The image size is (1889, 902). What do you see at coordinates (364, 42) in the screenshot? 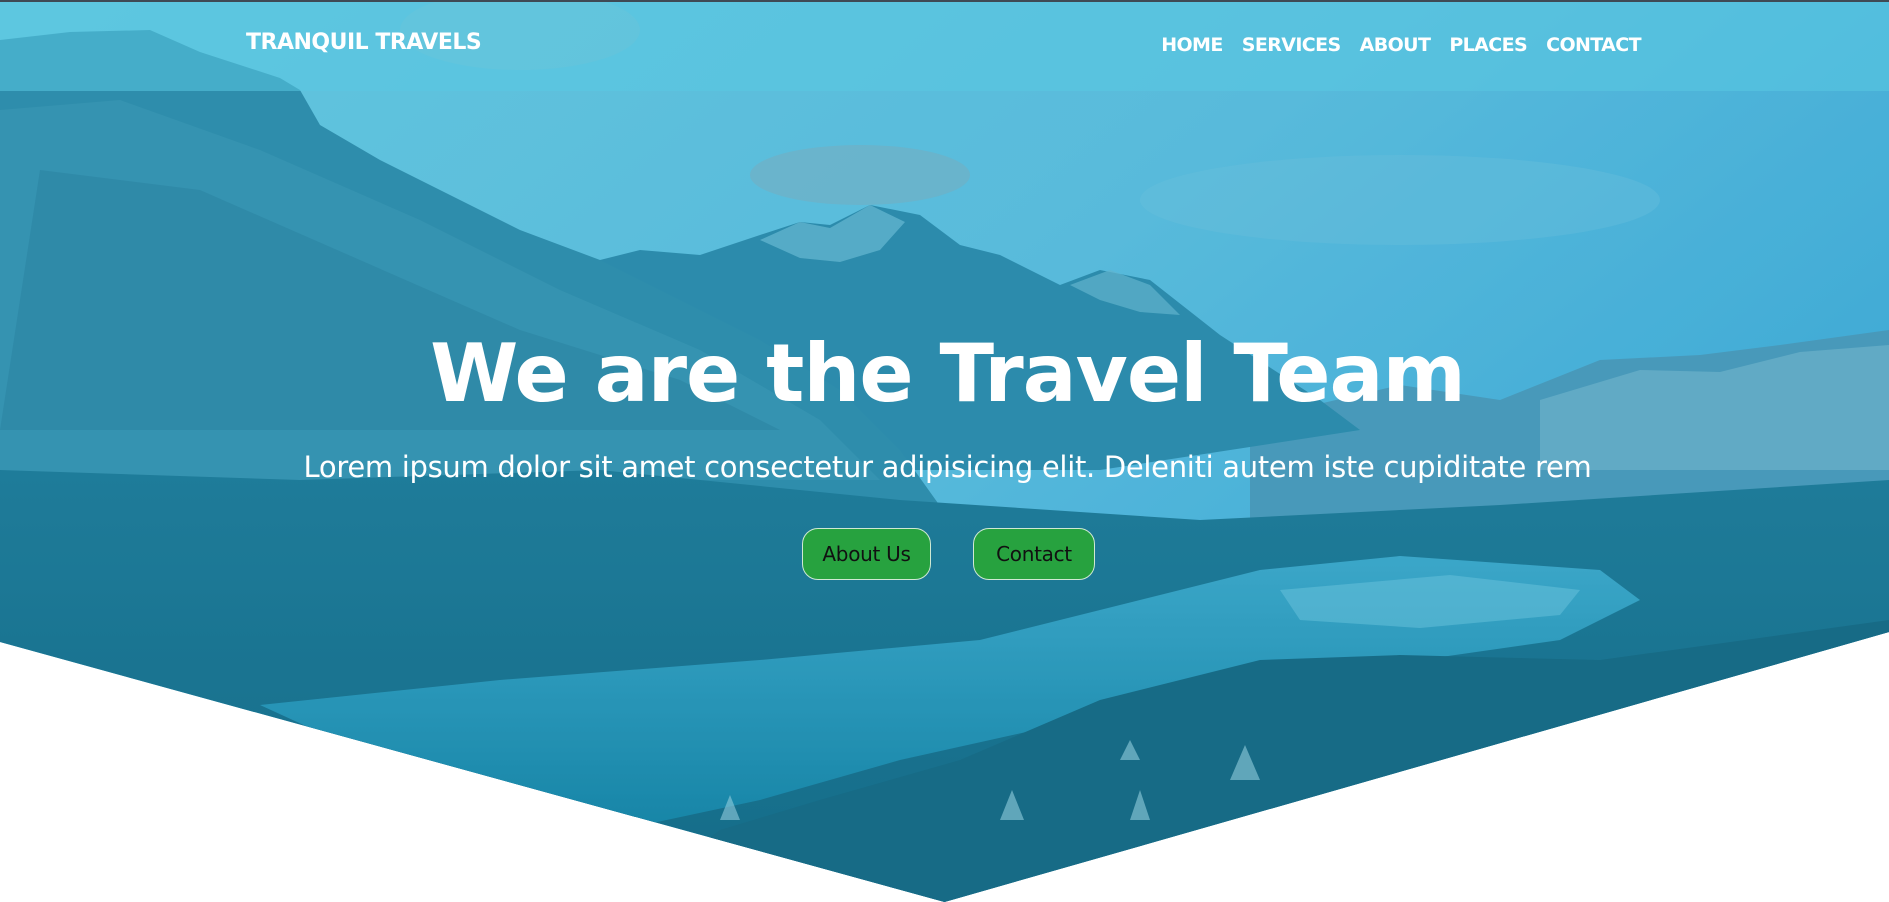
I see `brand-logo: TRANQUIL TRAVELS` at bounding box center [364, 42].